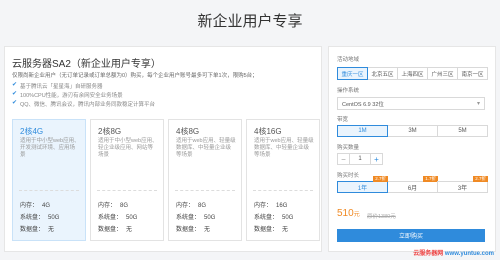 This screenshot has height=260, width=500. I want to click on region-label: 活动地域, so click(348, 60).